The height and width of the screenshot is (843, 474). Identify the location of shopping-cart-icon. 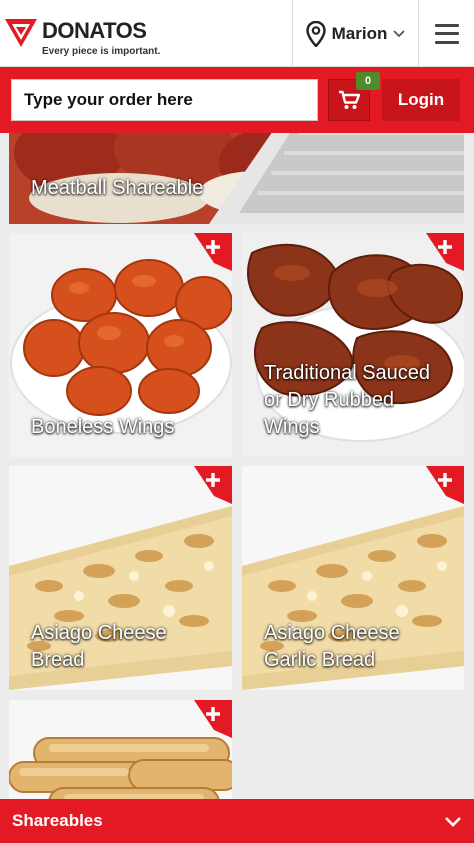
(349, 99).